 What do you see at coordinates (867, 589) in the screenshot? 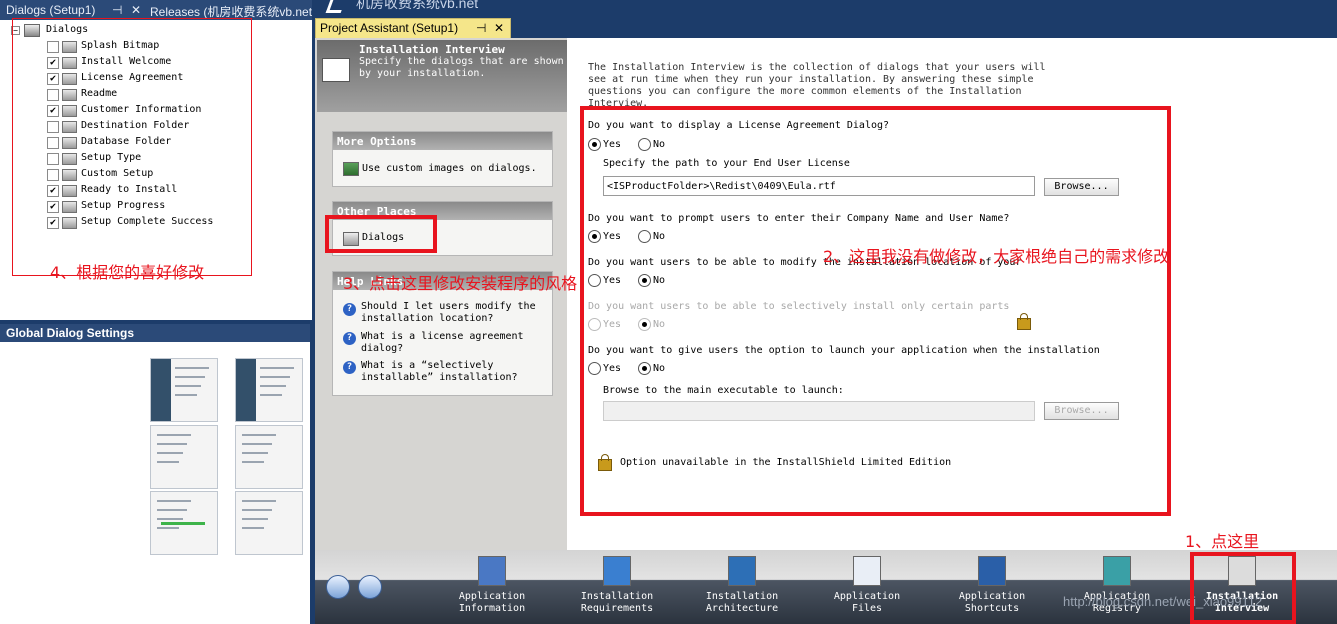
I see `nav-item-application-files: Application Files` at bounding box center [867, 589].